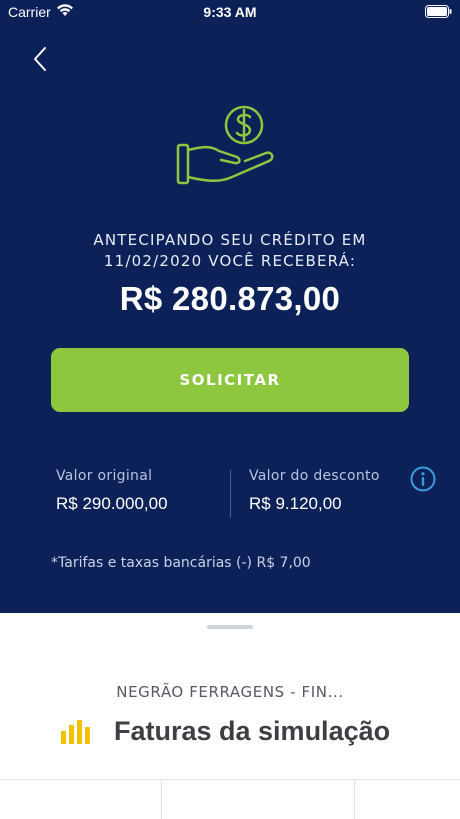  I want to click on invoice-grid, so click(230, 799).